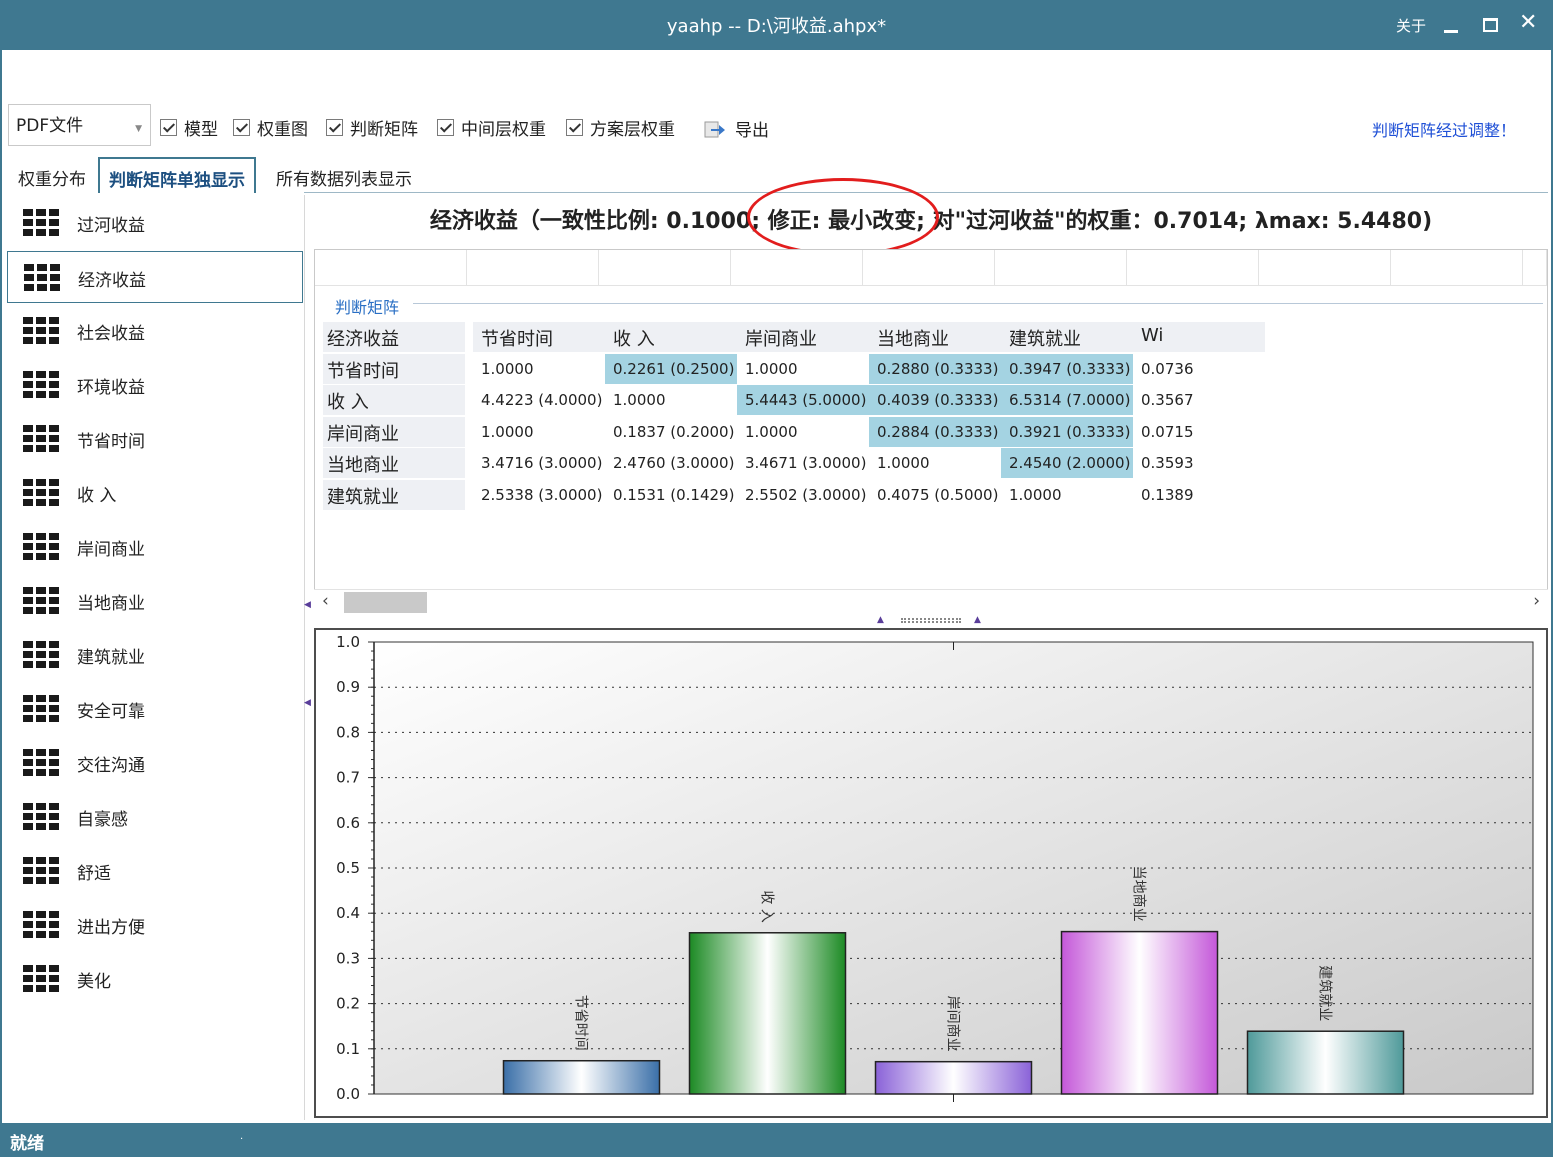 This screenshot has height=1157, width=1553. What do you see at coordinates (1067, 463) in the screenshot?
I see `matrix-cell: 2.4540 (2.0000)` at bounding box center [1067, 463].